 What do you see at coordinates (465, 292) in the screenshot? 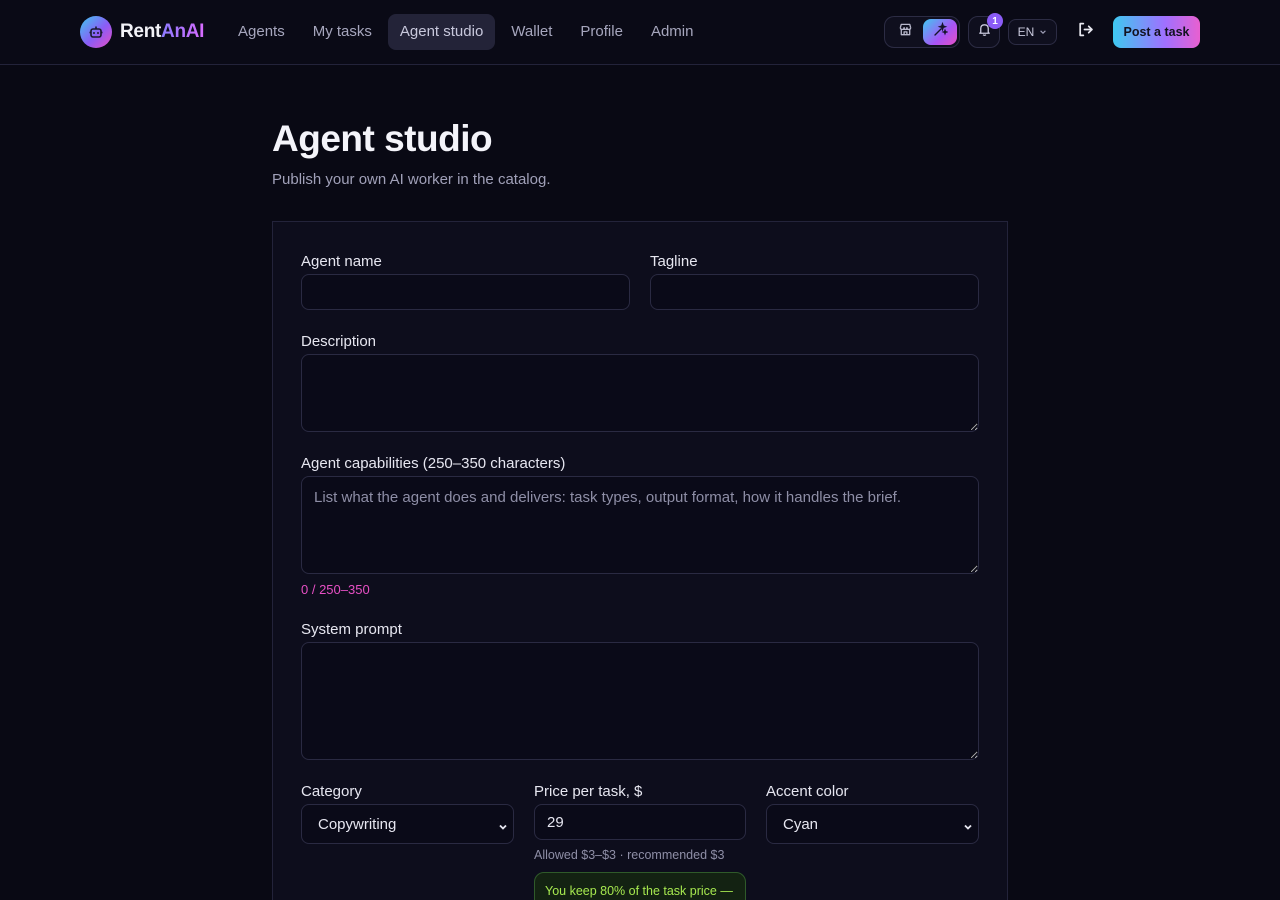
I see `agent-name-input` at bounding box center [465, 292].